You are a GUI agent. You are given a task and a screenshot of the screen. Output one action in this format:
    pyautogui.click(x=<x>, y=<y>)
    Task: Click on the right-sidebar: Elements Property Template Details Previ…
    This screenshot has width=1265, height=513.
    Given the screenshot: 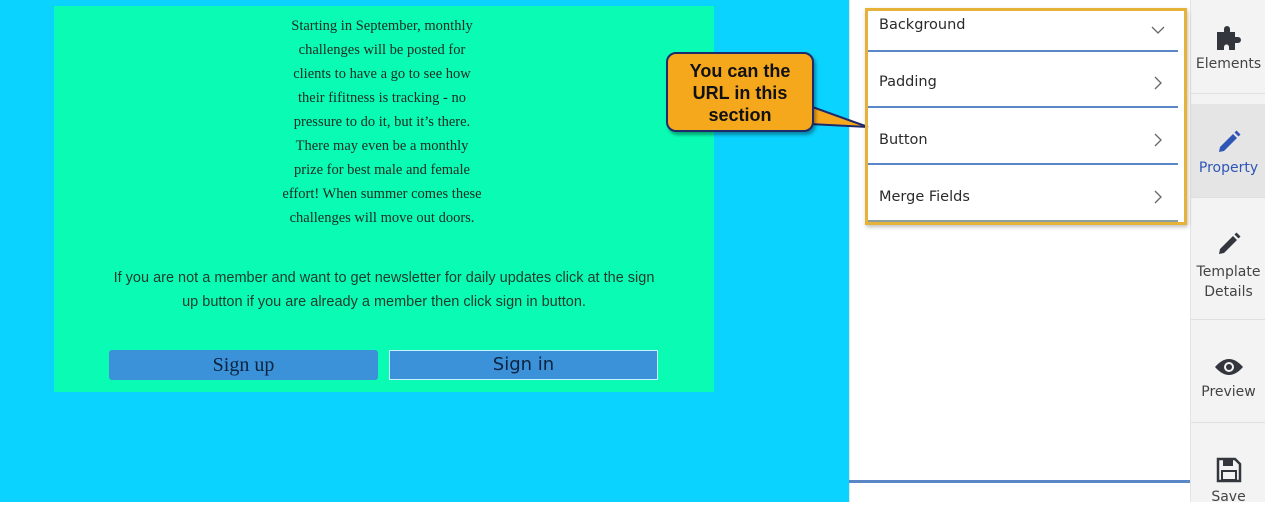 What is the action you would take?
    pyautogui.click(x=1227, y=252)
    